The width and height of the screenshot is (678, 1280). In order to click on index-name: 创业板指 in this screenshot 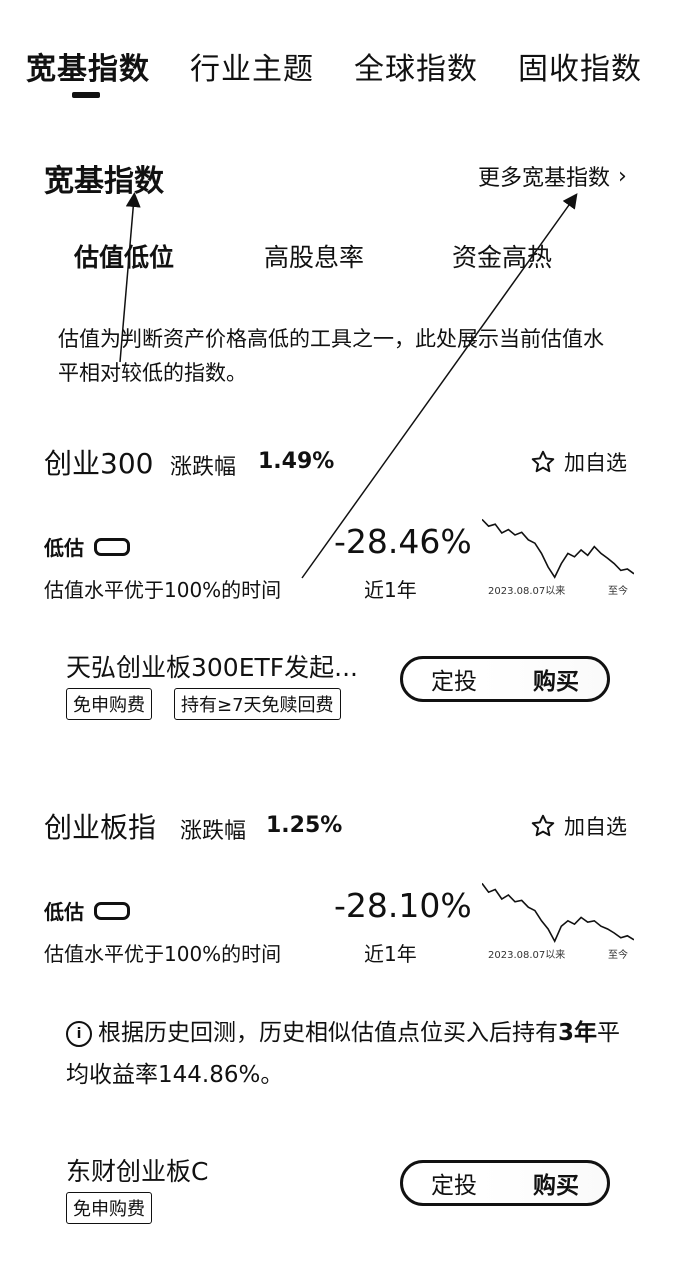, I will do `click(100, 826)`.